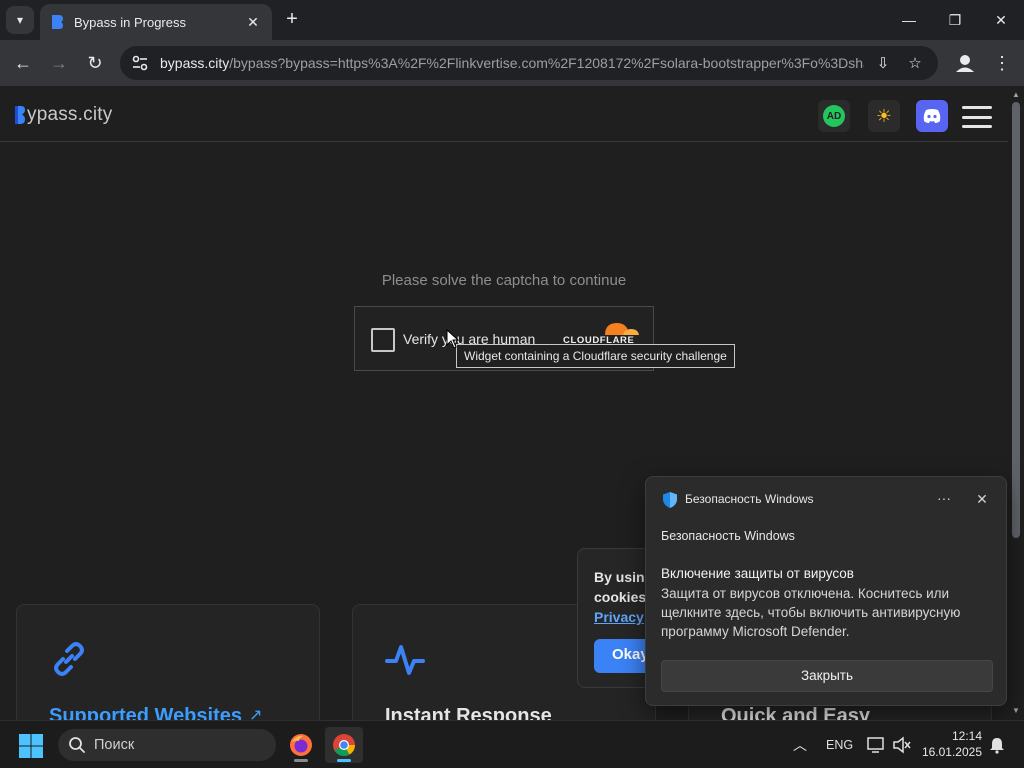 This screenshot has width=1024, height=768. What do you see at coordinates (70, 114) in the screenshot?
I see `logo-text: ypass.city` at bounding box center [70, 114].